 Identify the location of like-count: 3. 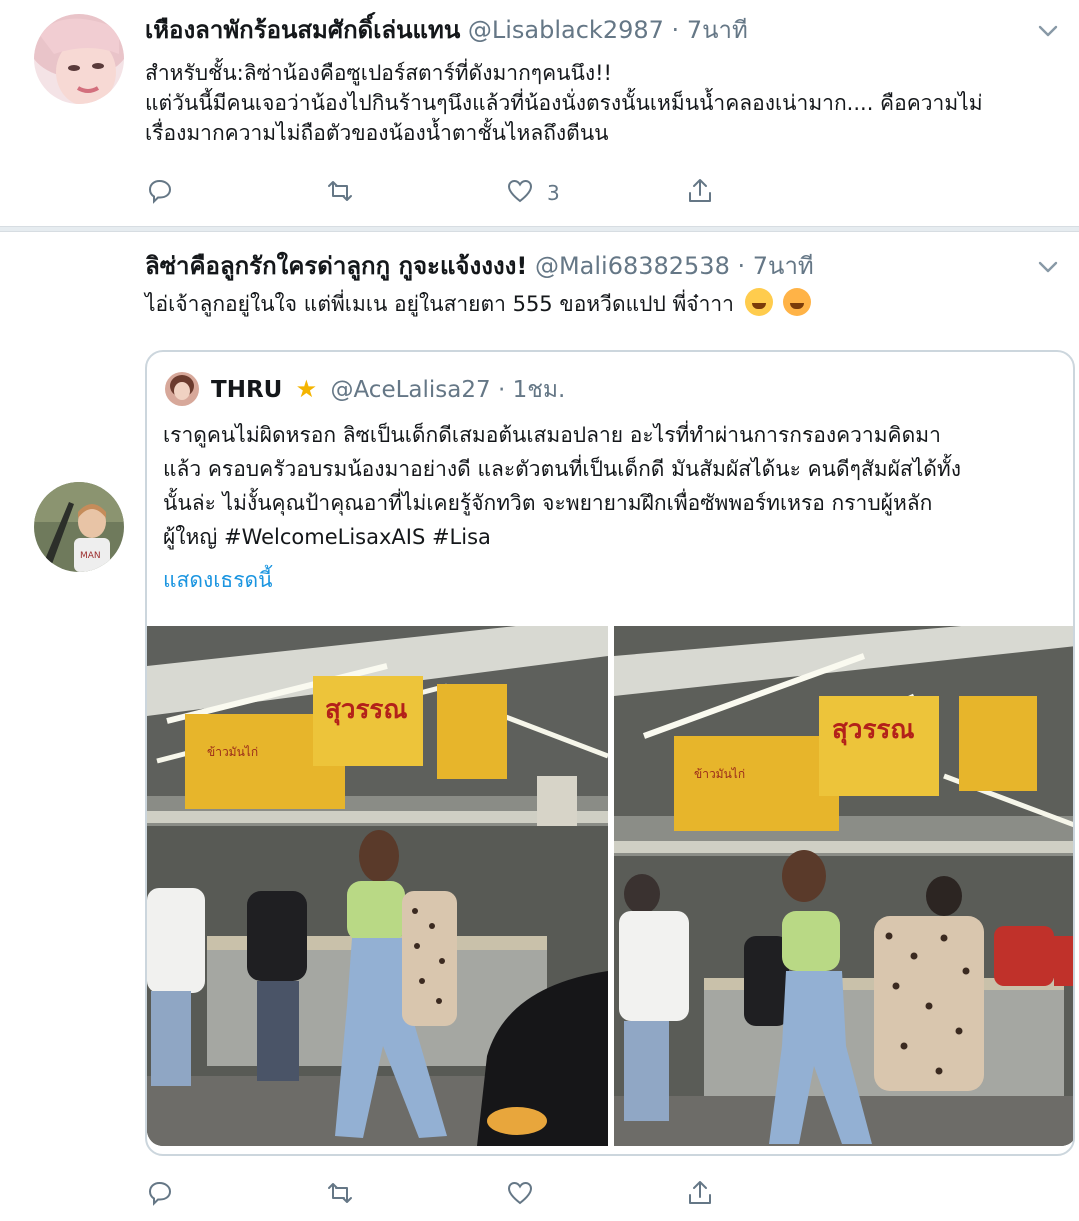
(553, 193).